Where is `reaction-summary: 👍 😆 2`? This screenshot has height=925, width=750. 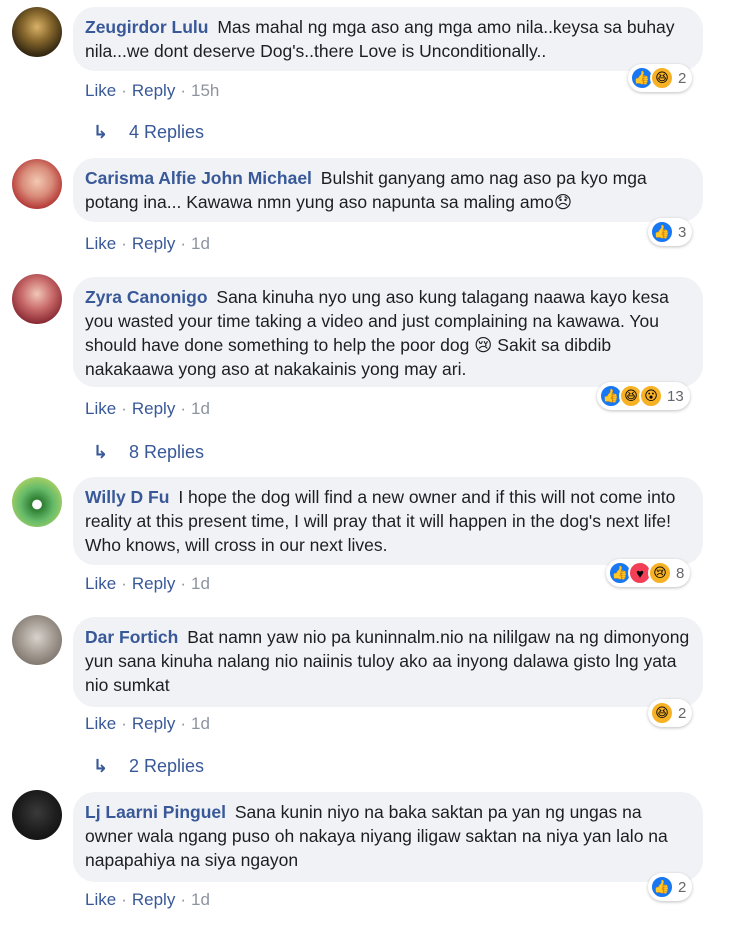
reaction-summary: 👍 😆 2 is located at coordinates (660, 78).